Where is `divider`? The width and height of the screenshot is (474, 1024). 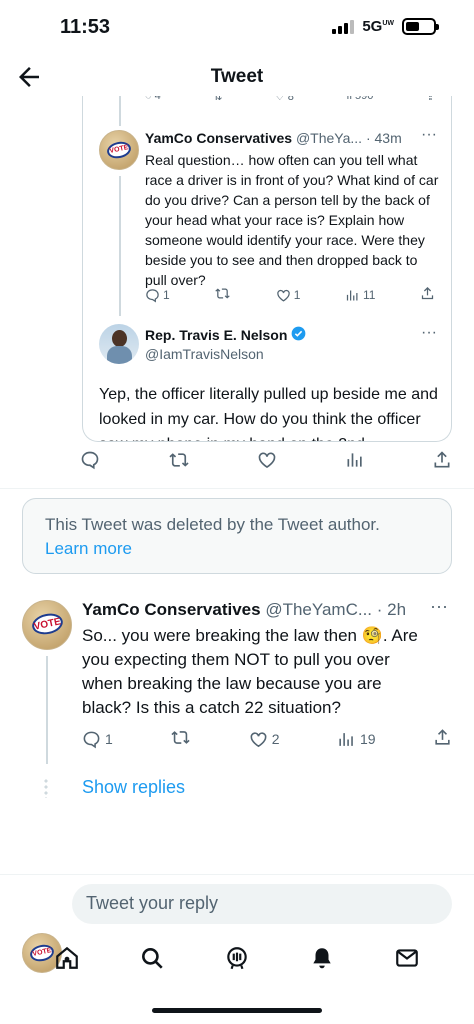
divider is located at coordinates (237, 488).